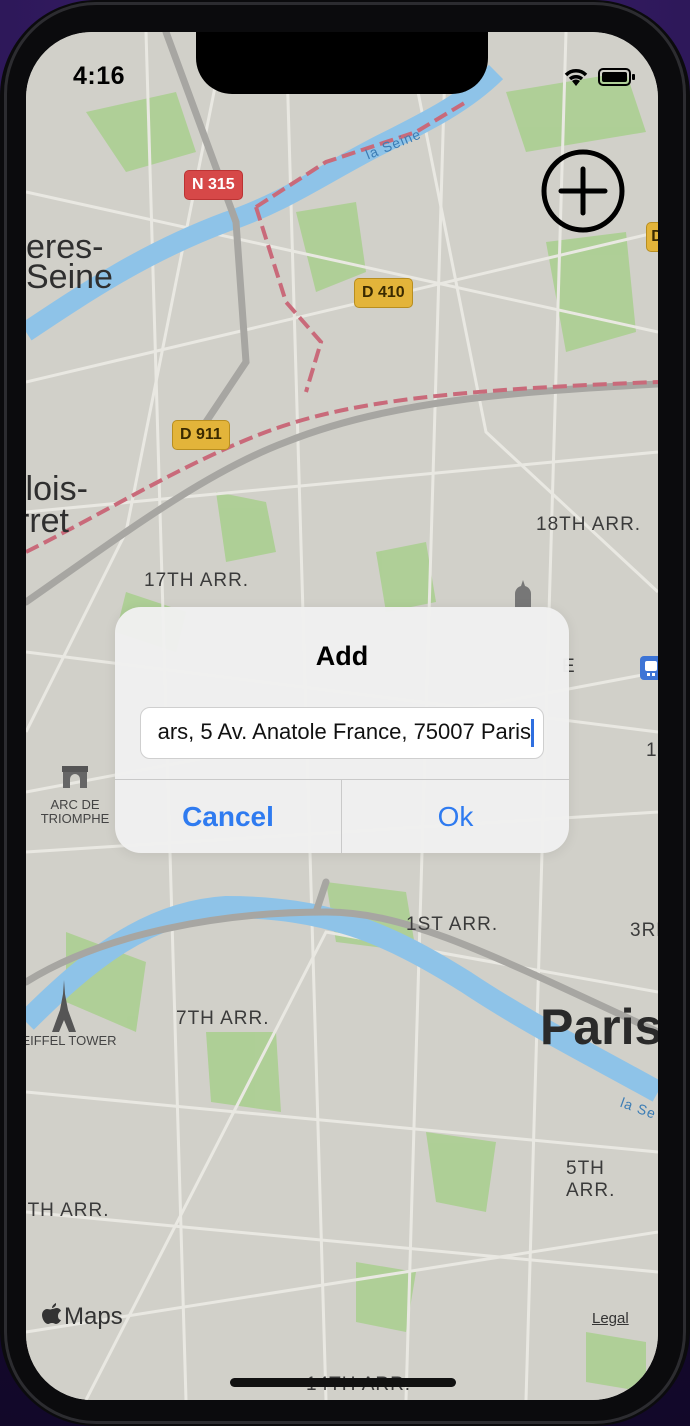 The image size is (690, 1426). I want to click on legal-link: Legal, so click(610, 1318).